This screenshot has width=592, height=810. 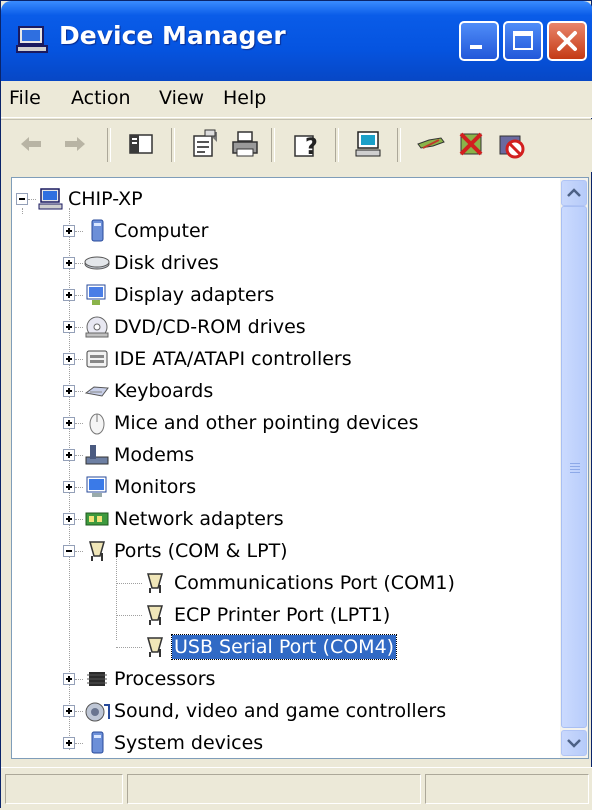 What do you see at coordinates (314, 583) in the screenshot?
I see `tree-item-label: Communications Port (COM1)` at bounding box center [314, 583].